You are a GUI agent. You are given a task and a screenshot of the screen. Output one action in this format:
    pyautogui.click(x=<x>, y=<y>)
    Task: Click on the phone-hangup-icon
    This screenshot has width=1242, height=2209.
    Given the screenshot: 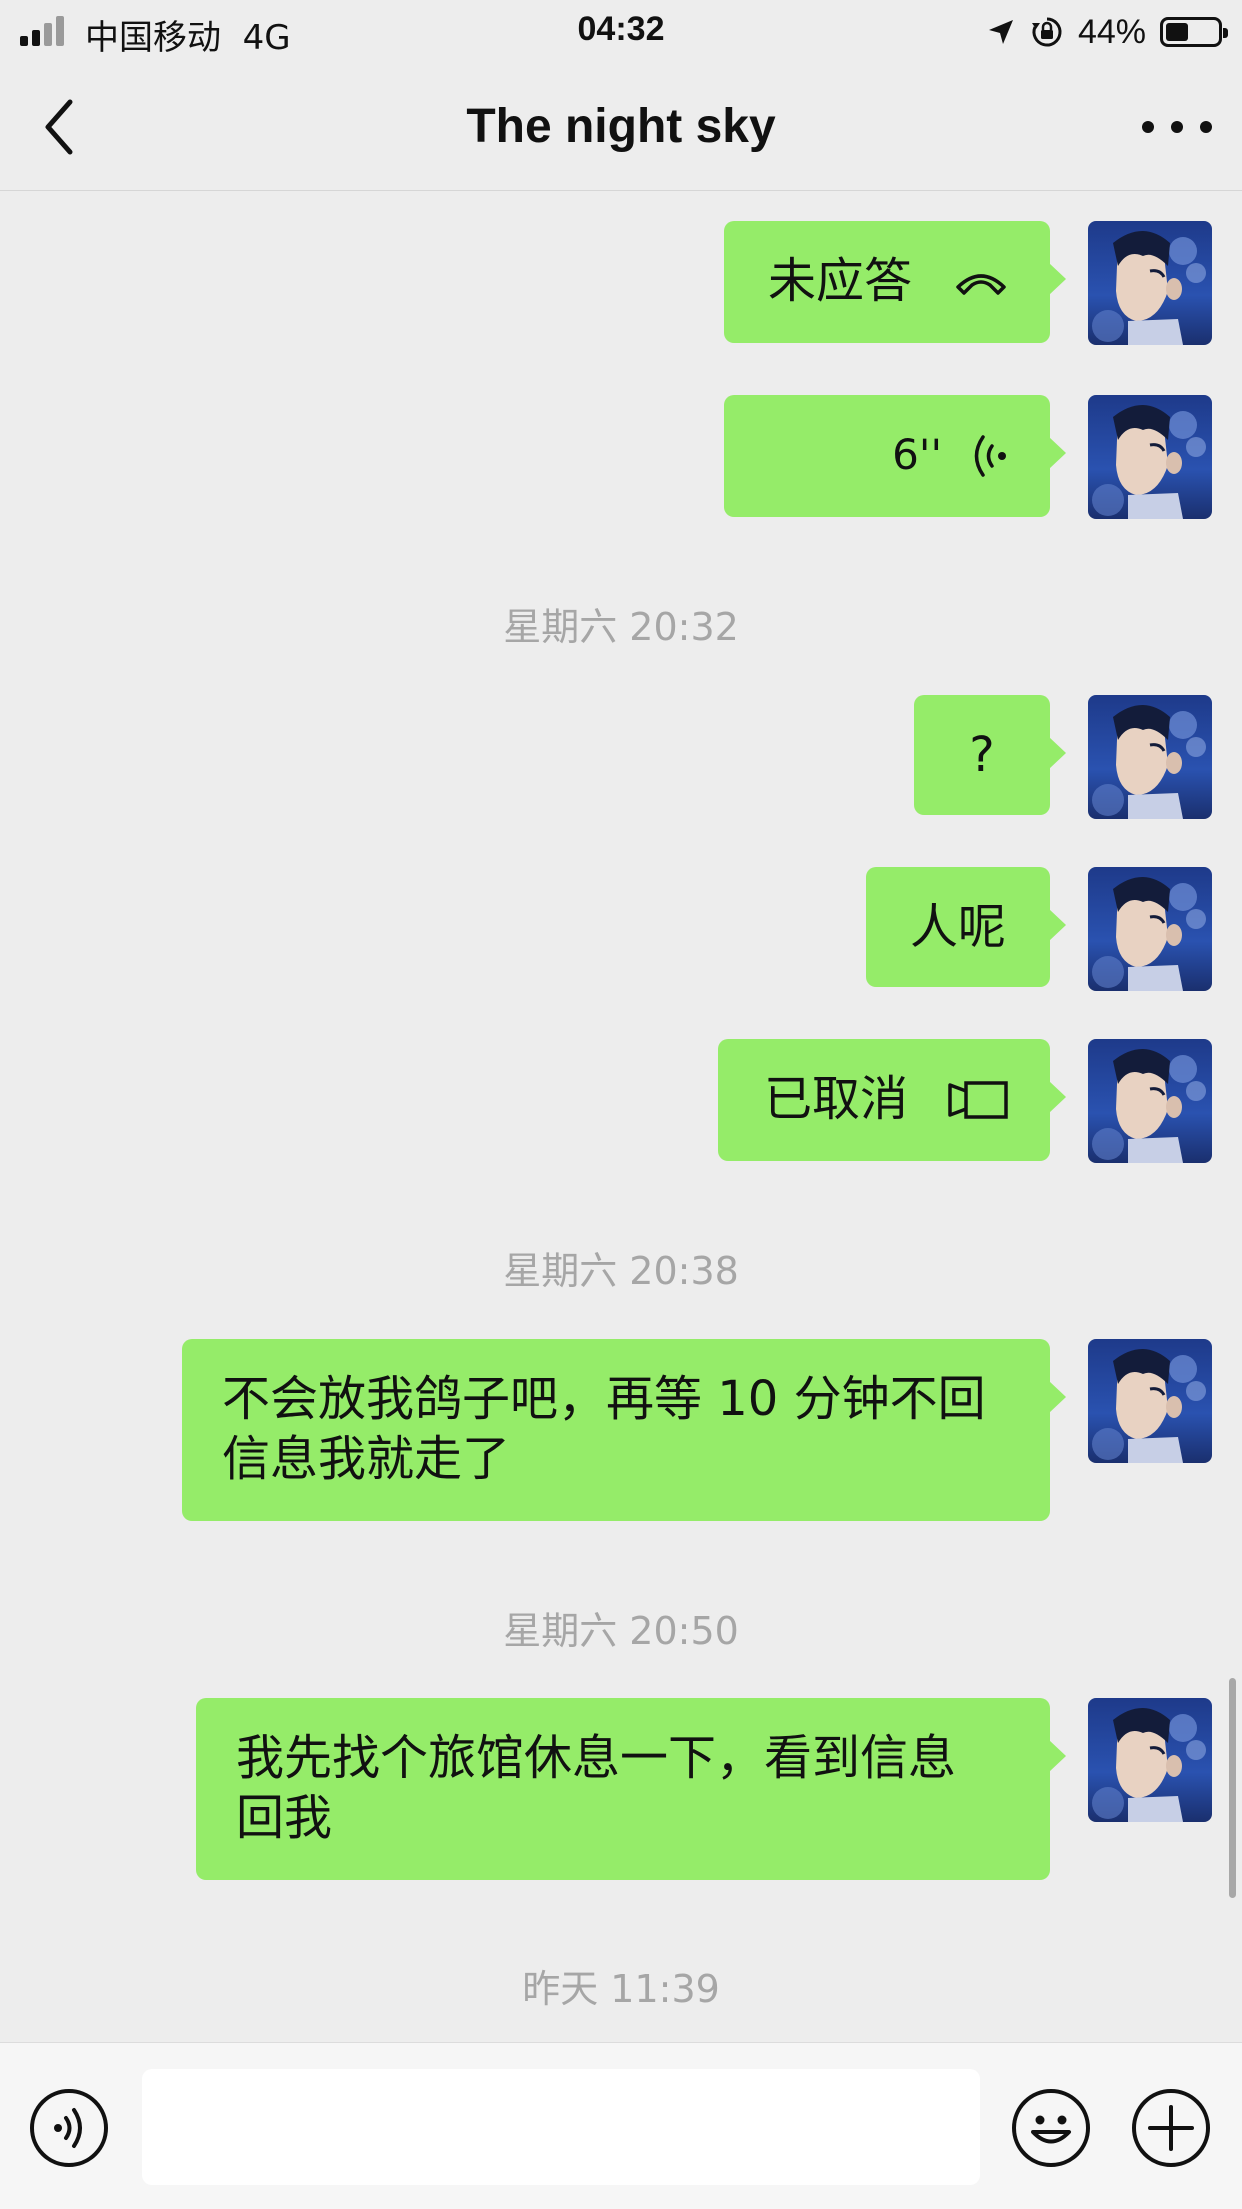 What is the action you would take?
    pyautogui.click(x=981, y=284)
    